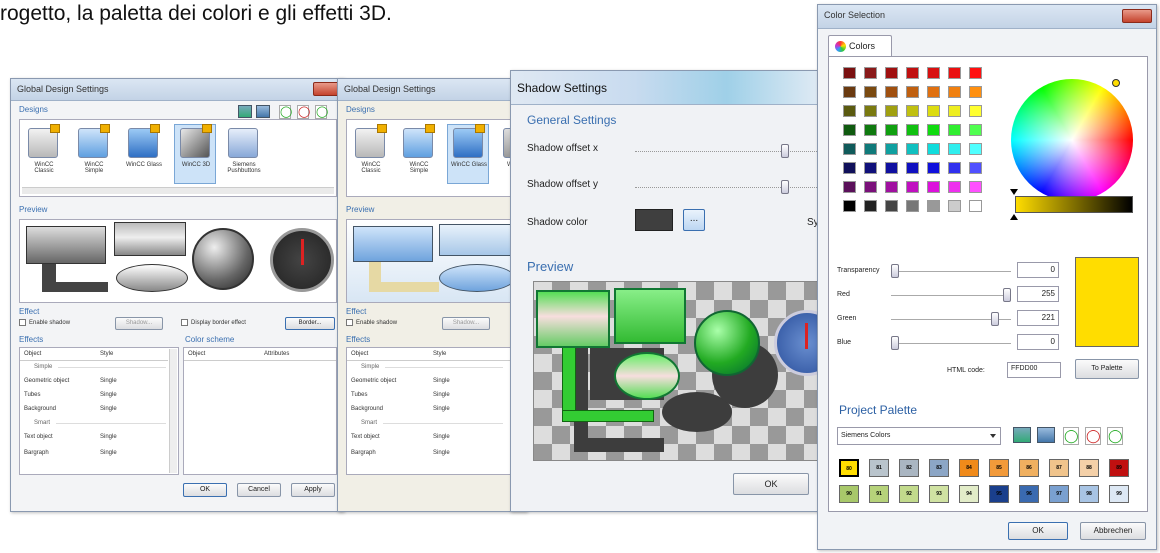 The width and height of the screenshot is (1160, 553). I want to click on palette-color-chip: 97, so click(1059, 494).